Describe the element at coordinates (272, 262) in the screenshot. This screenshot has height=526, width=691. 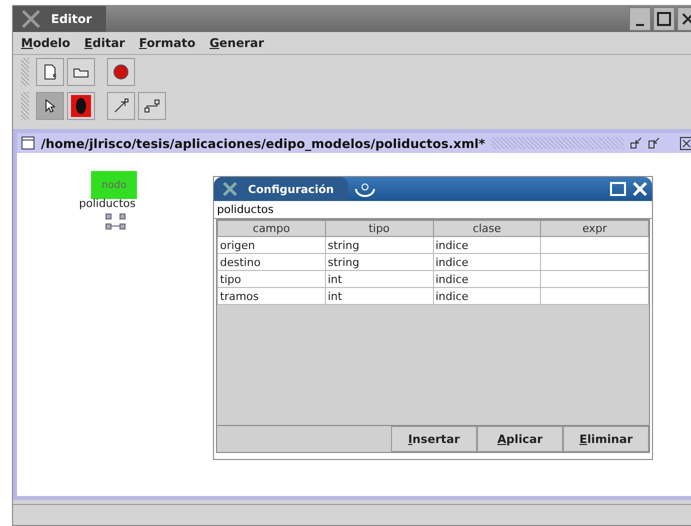
I see `table-cell: destino` at that location.